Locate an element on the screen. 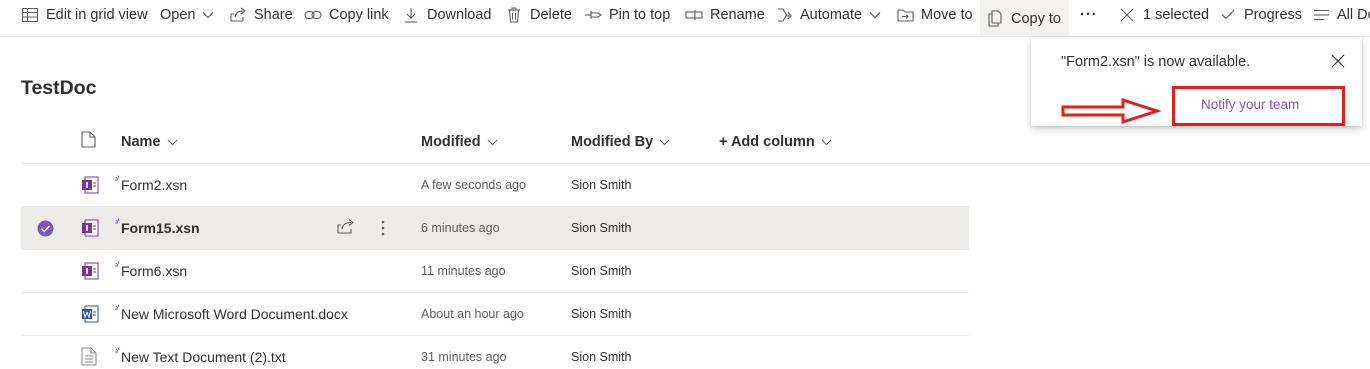 Image resolution: width=1370 pixels, height=369 pixels. share-button: Share is located at coordinates (261, 14).